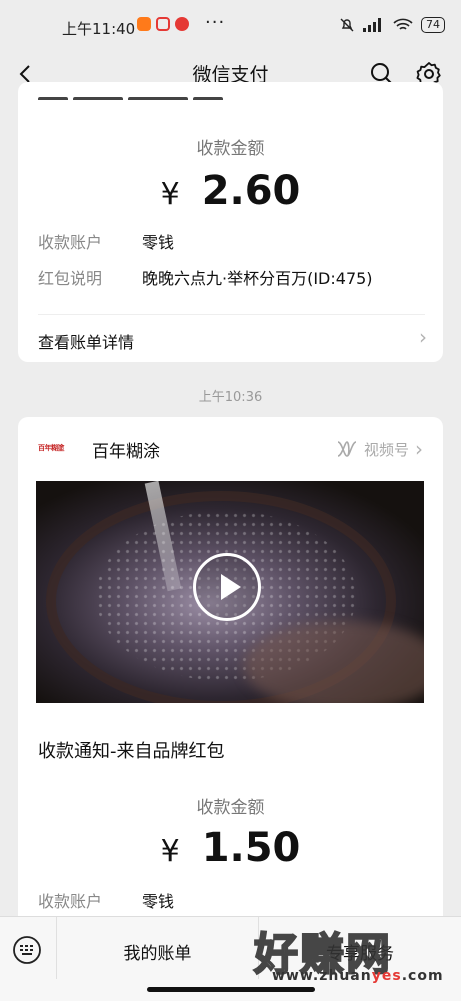 The image size is (461, 1001). I want to click on channels-icon, so click(347, 449).